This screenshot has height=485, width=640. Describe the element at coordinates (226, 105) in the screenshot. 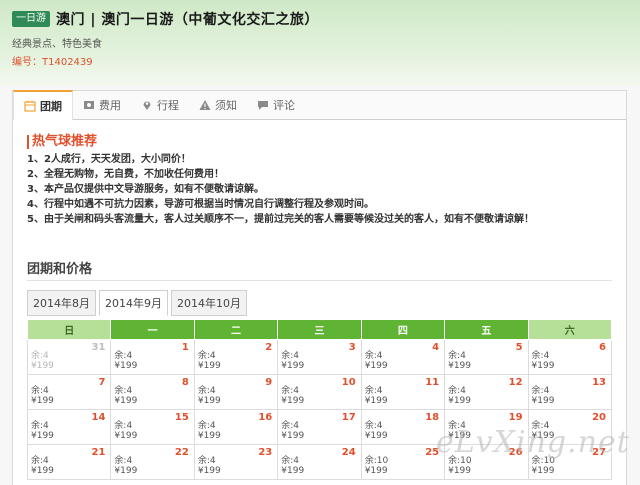

I see `tab-label: 须知` at that location.